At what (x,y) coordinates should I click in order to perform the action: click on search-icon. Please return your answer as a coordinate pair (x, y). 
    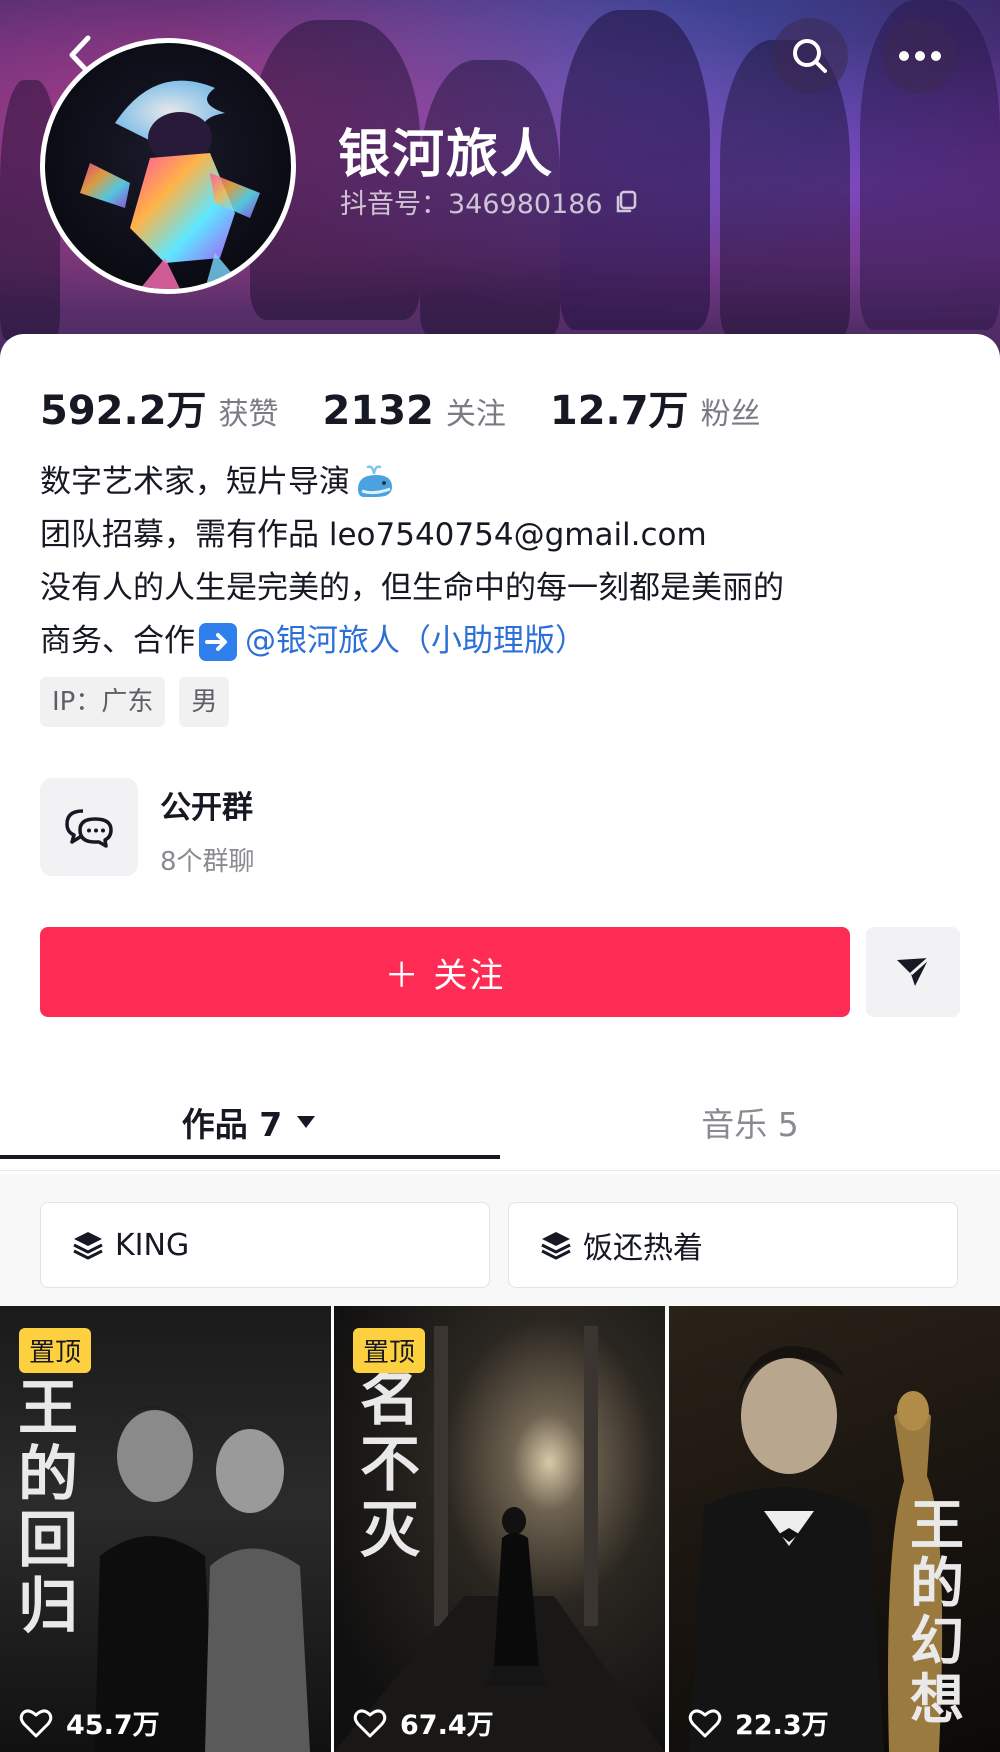
    Looking at the image, I should click on (810, 56).